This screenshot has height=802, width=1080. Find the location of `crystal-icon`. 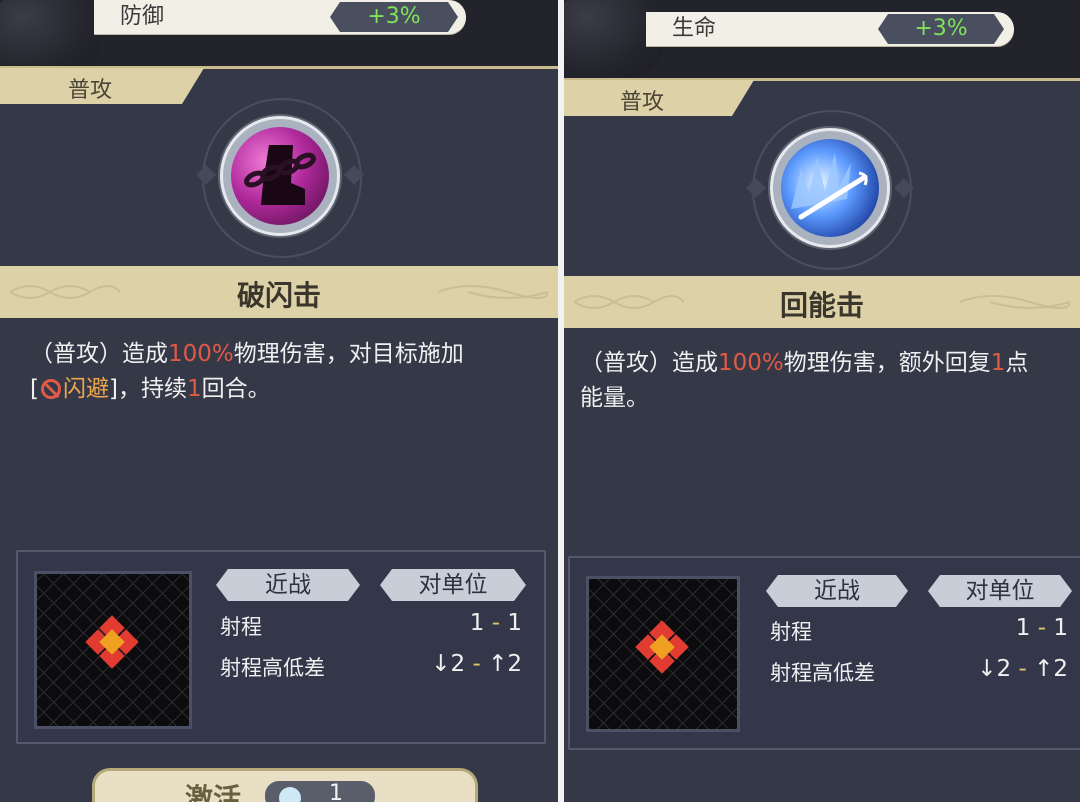

crystal-icon is located at coordinates (290, 792).